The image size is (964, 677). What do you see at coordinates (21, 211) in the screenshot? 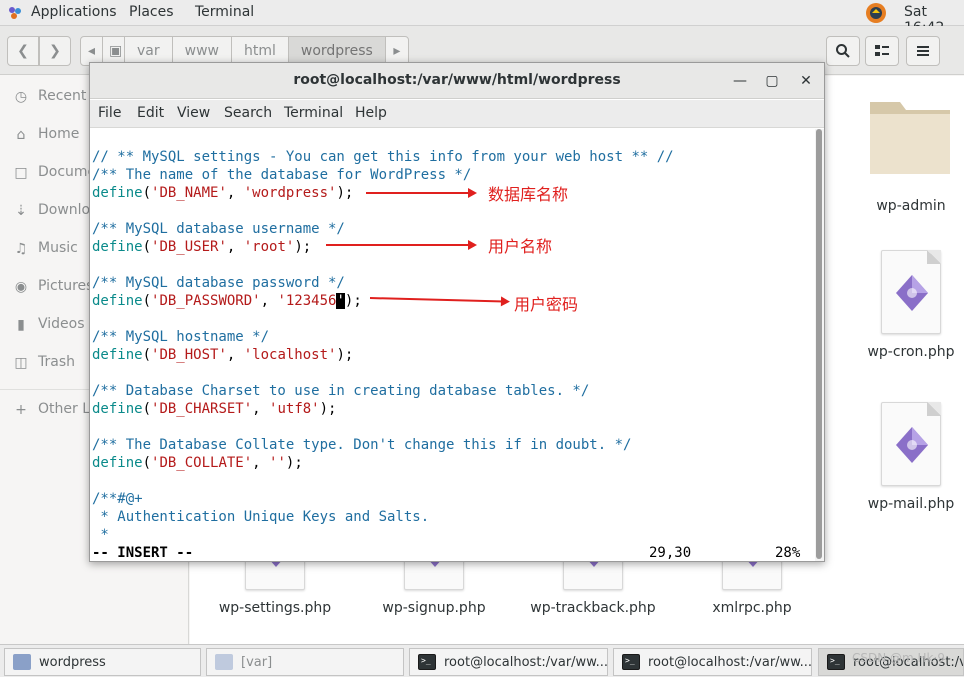
I see `download-icon: ⇣` at bounding box center [21, 211].